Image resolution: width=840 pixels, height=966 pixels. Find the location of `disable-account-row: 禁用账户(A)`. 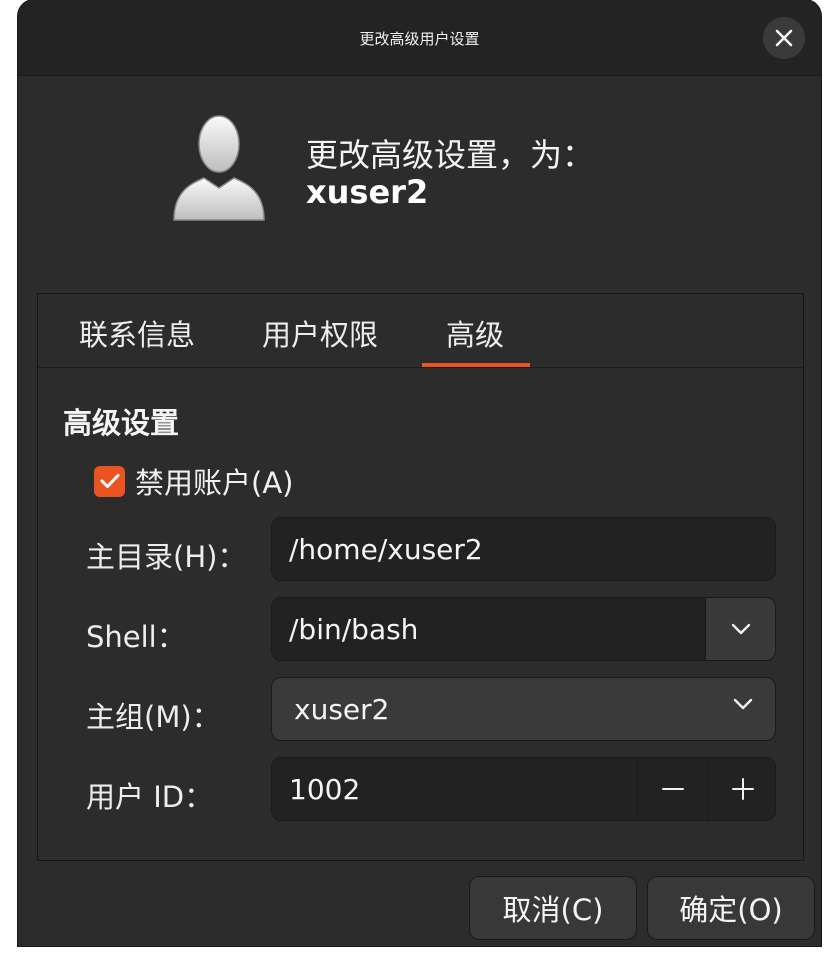

disable-account-row: 禁用账户(A) is located at coordinates (193, 481).